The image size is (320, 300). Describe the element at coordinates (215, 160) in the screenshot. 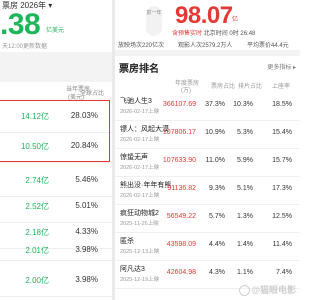

I see `movie-share: 11.0%` at that location.